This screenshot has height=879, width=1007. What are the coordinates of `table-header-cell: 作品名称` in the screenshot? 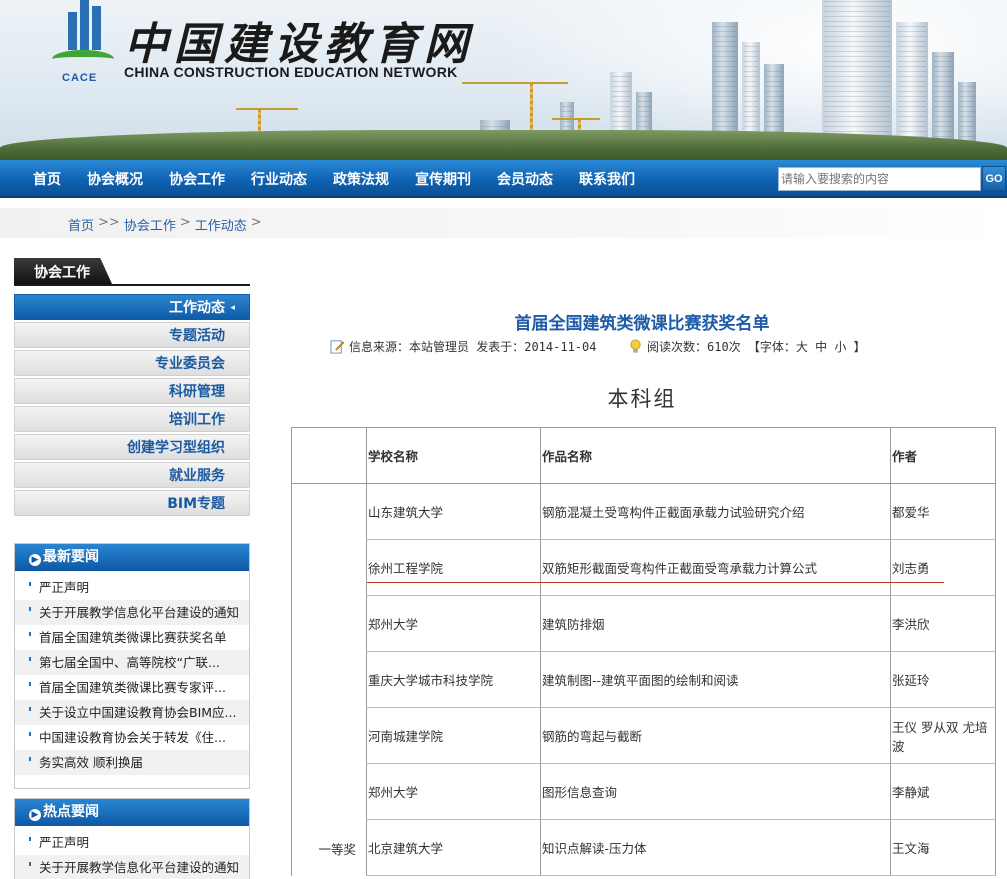 It's located at (715, 455).